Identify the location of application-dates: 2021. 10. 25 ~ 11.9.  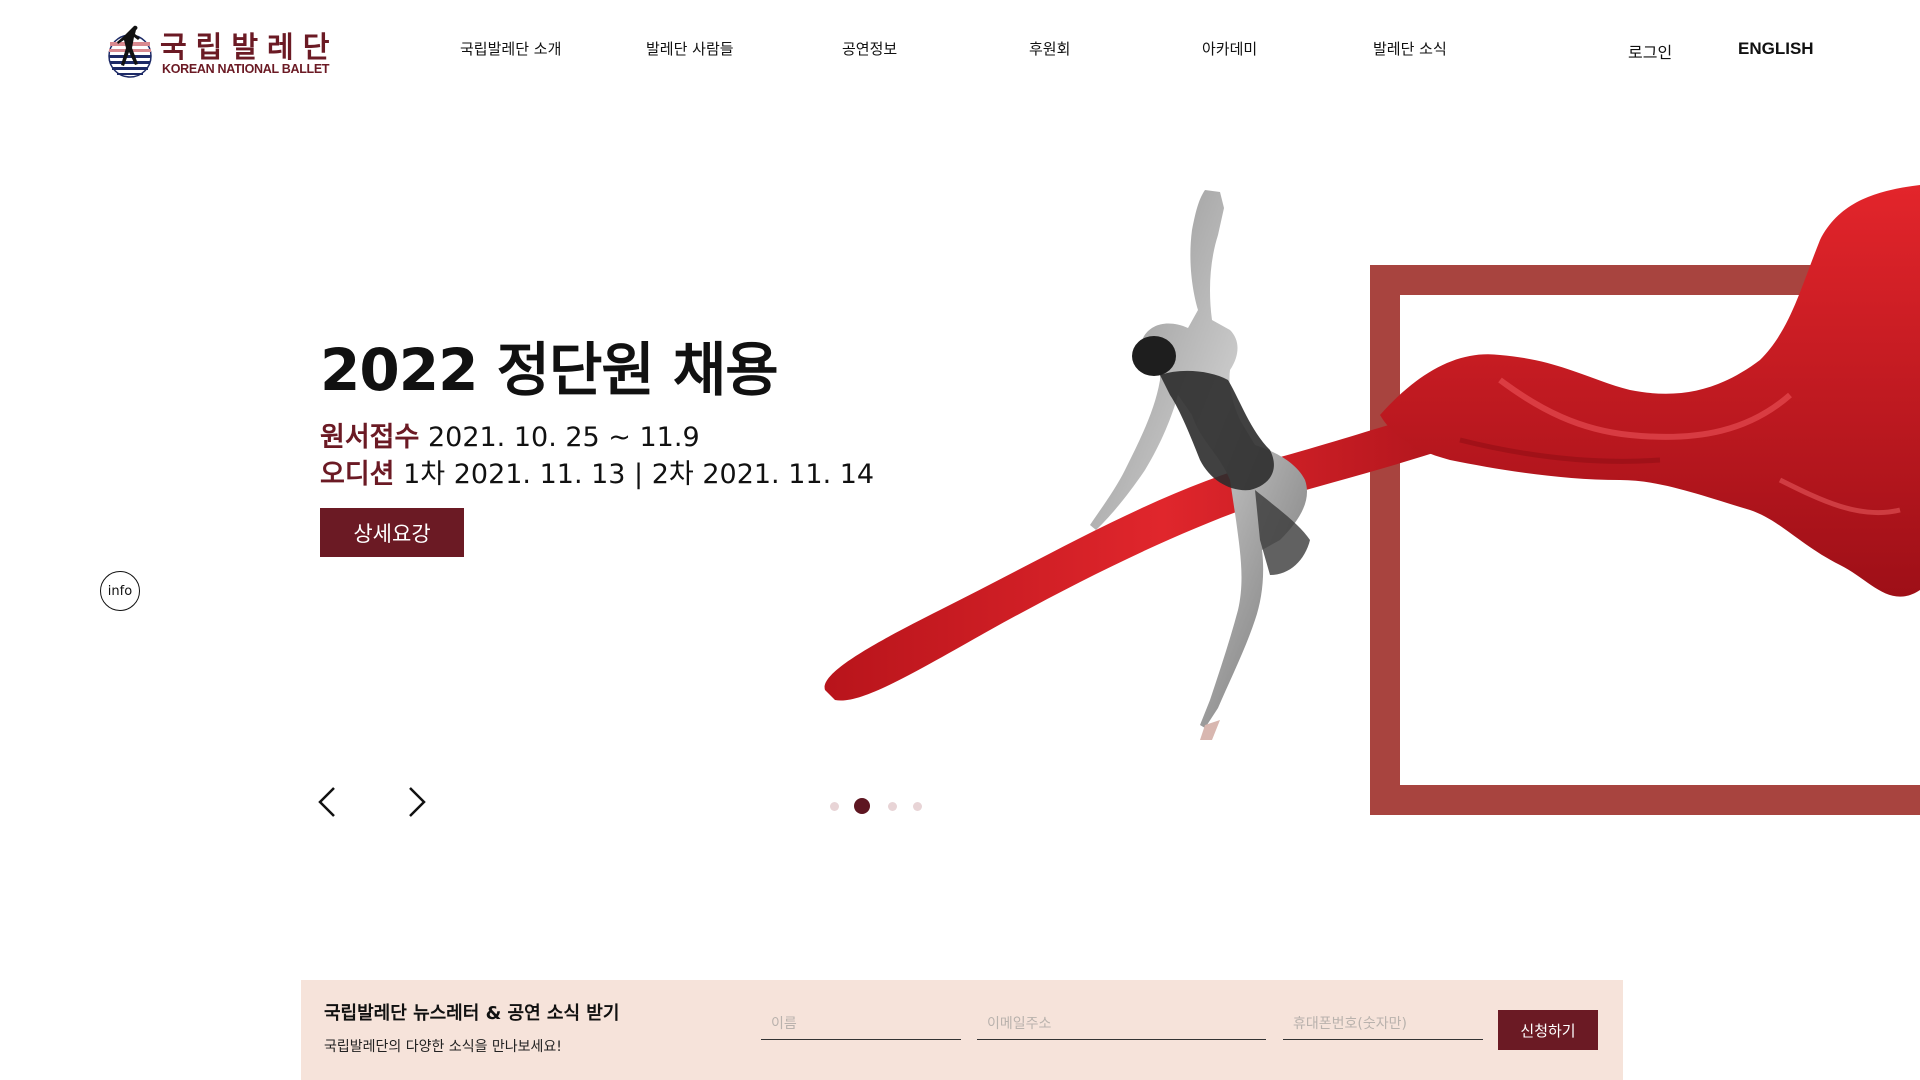
(559, 437).